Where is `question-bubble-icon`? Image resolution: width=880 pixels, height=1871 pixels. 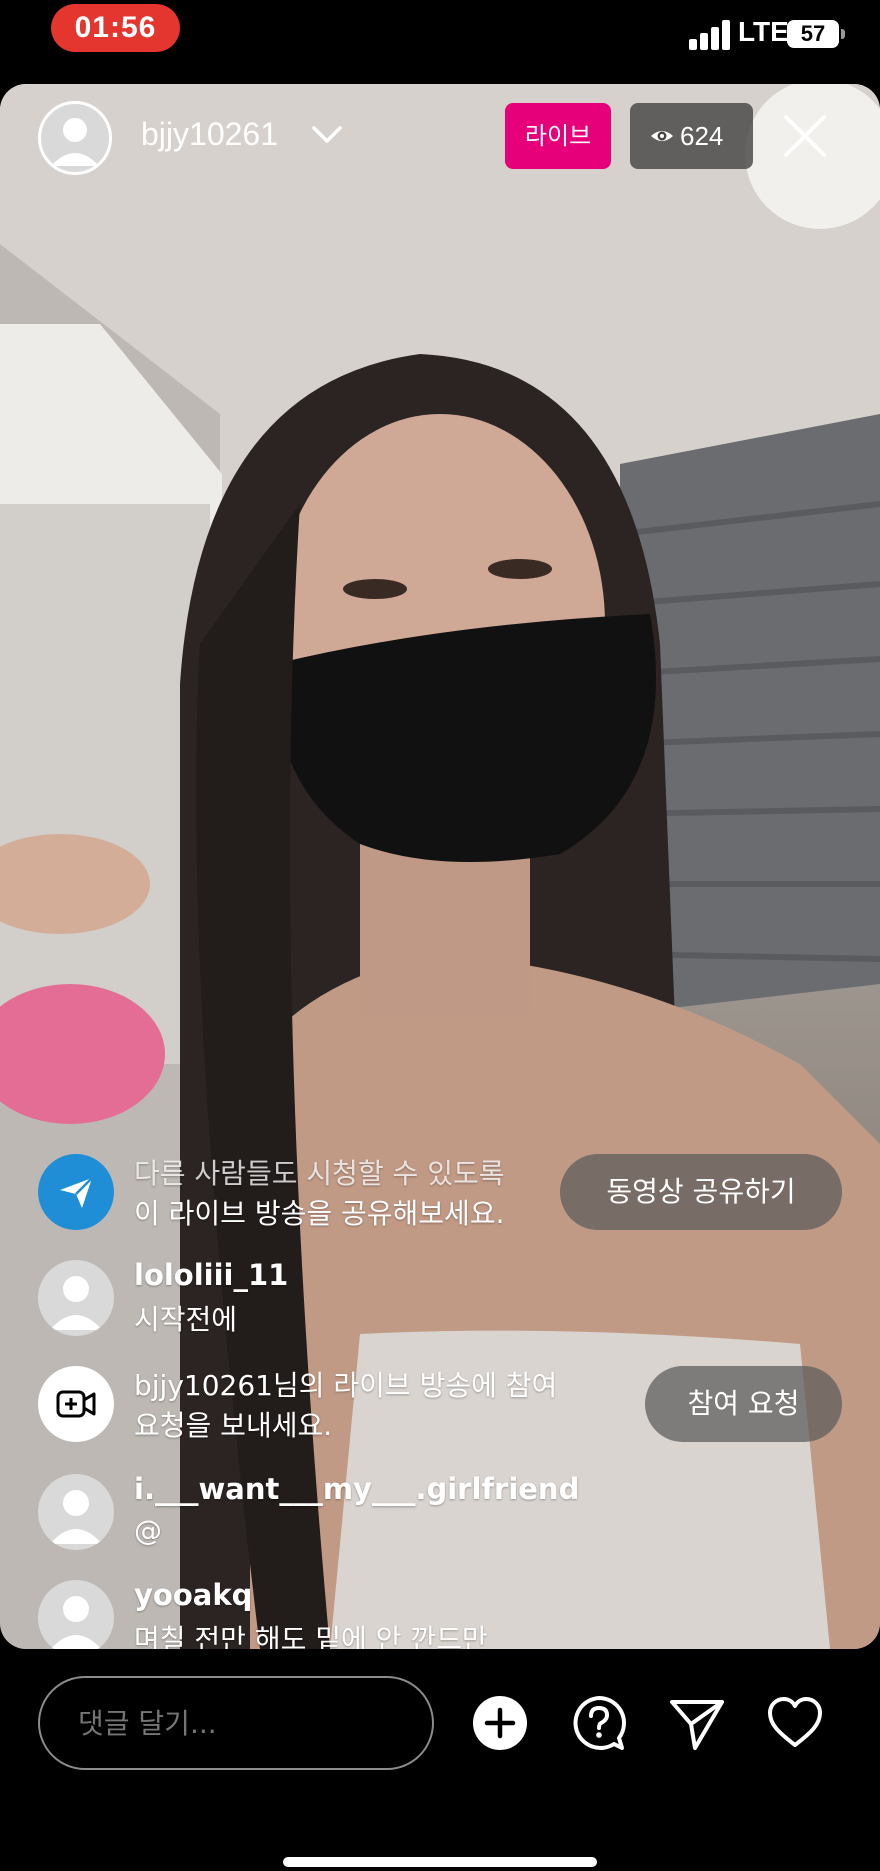 question-bubble-icon is located at coordinates (599, 1723).